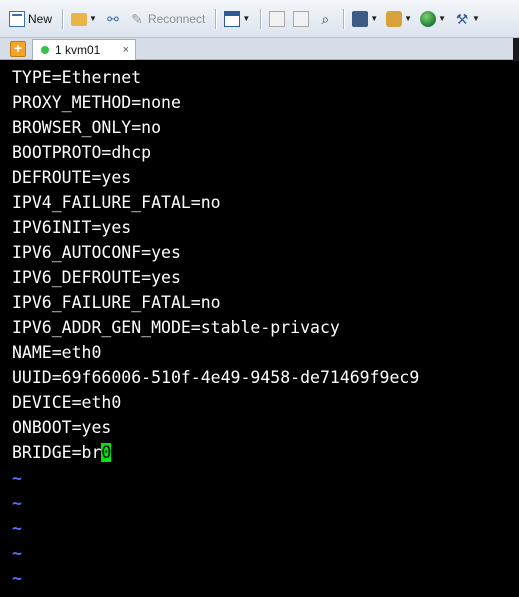 This screenshot has width=519, height=597. Describe the element at coordinates (176, 327) in the screenshot. I see `terminal-line: IPV6_ADDR_GEN_MODE=stable-privacy` at that location.